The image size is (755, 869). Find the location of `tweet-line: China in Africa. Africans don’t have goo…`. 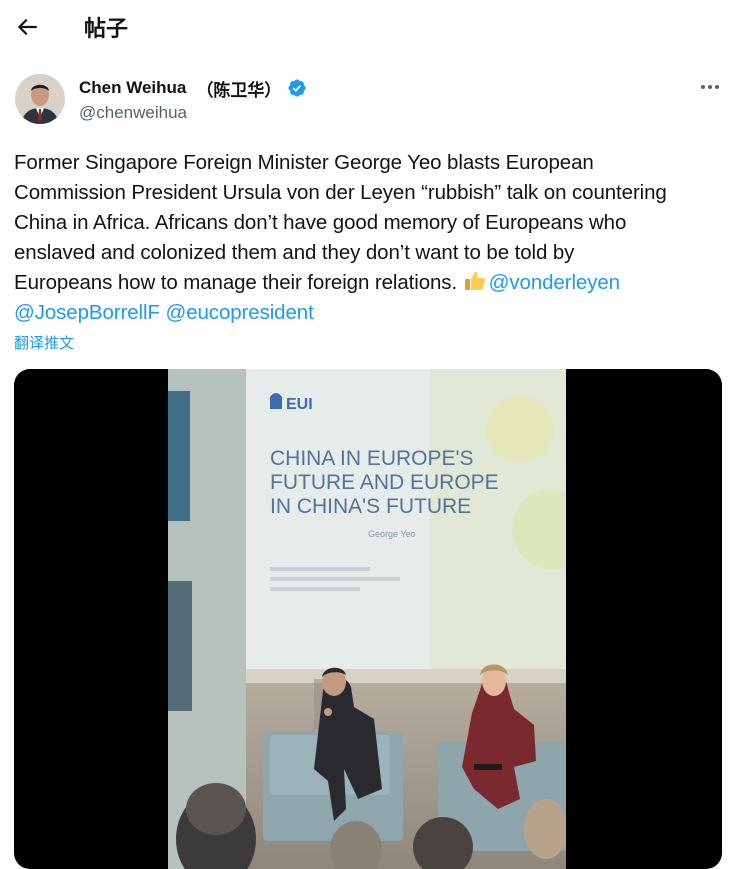

tweet-line: China in Africa. Africans don’t have goo… is located at coordinates (320, 222).